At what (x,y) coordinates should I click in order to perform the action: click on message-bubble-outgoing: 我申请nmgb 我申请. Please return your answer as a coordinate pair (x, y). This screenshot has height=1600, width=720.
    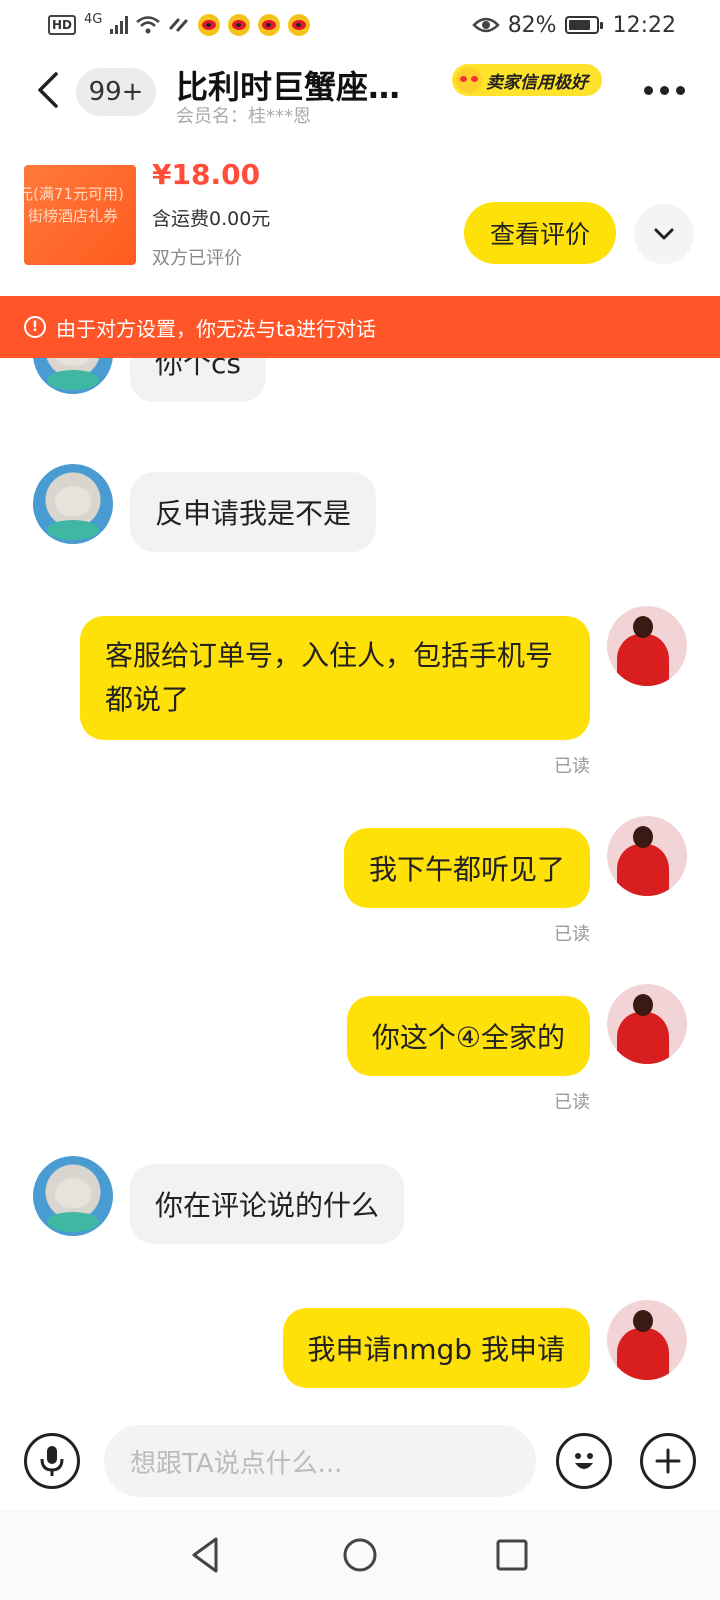
    Looking at the image, I should click on (436, 1348).